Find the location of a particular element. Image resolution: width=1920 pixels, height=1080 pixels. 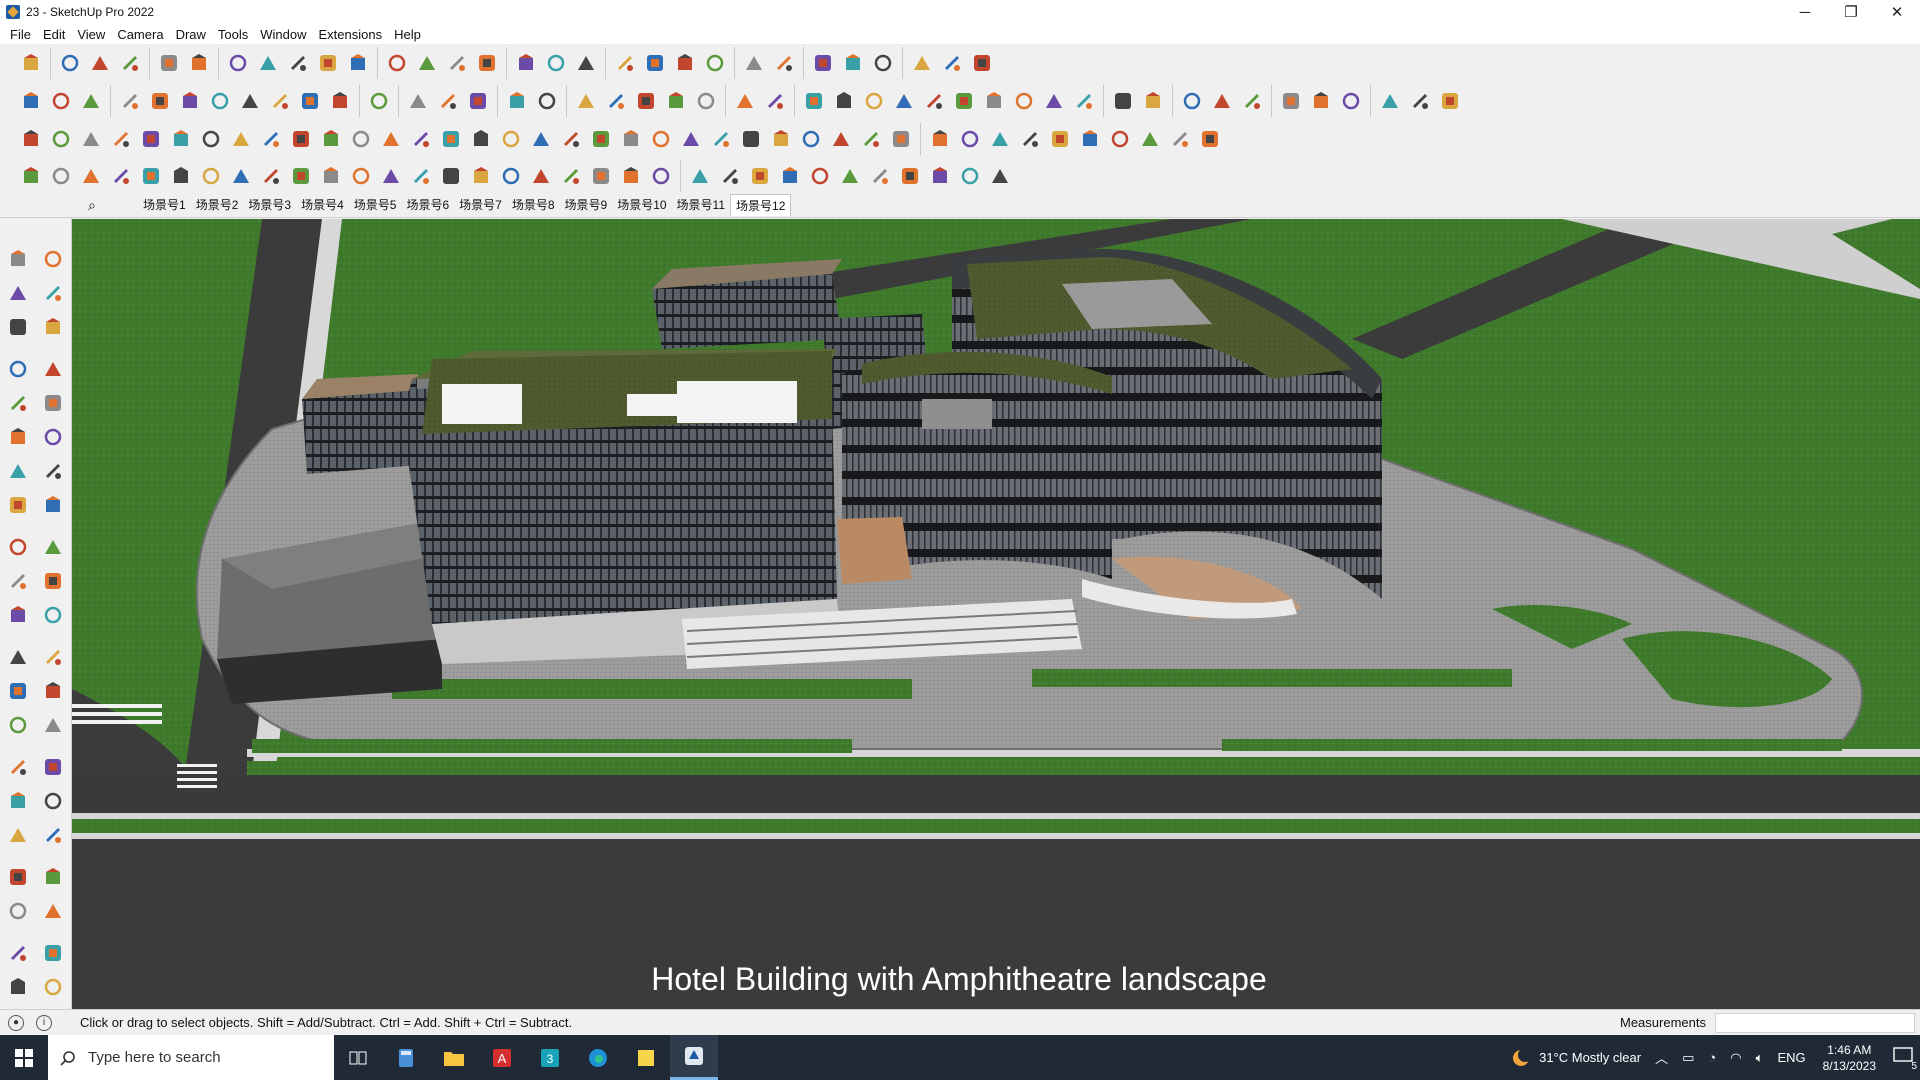

menu-edit: Edit is located at coordinates (54, 34).